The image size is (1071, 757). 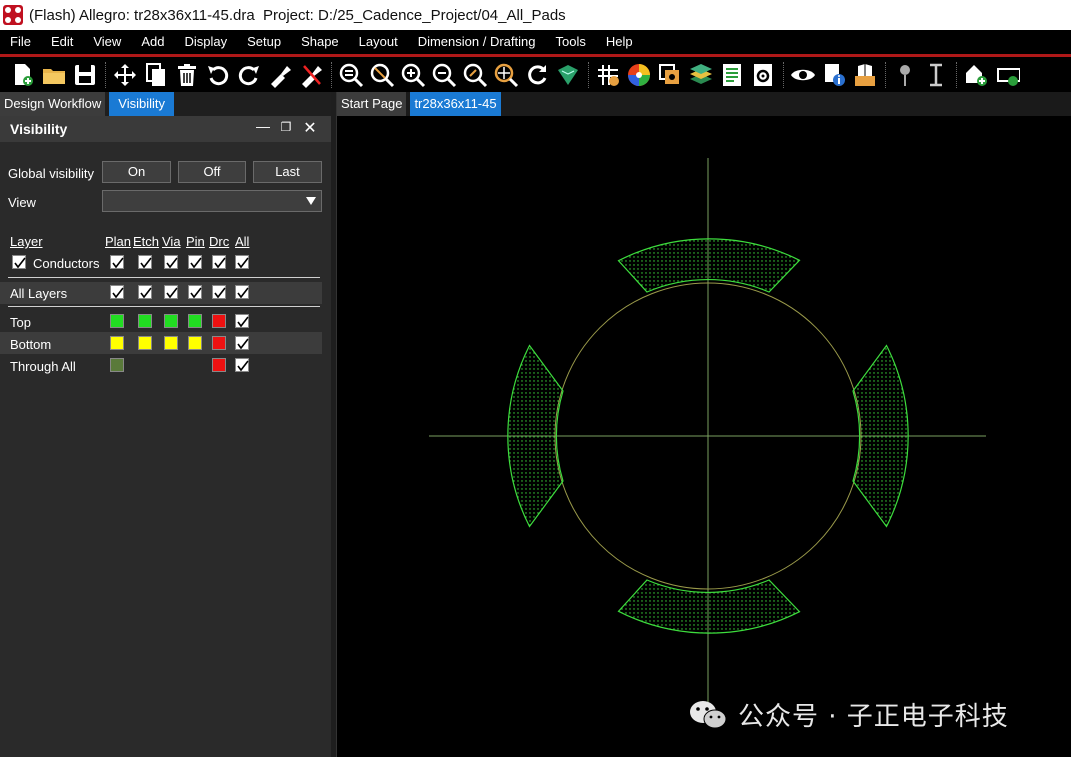 I want to click on through-all-all-checkbox, so click(x=242, y=365).